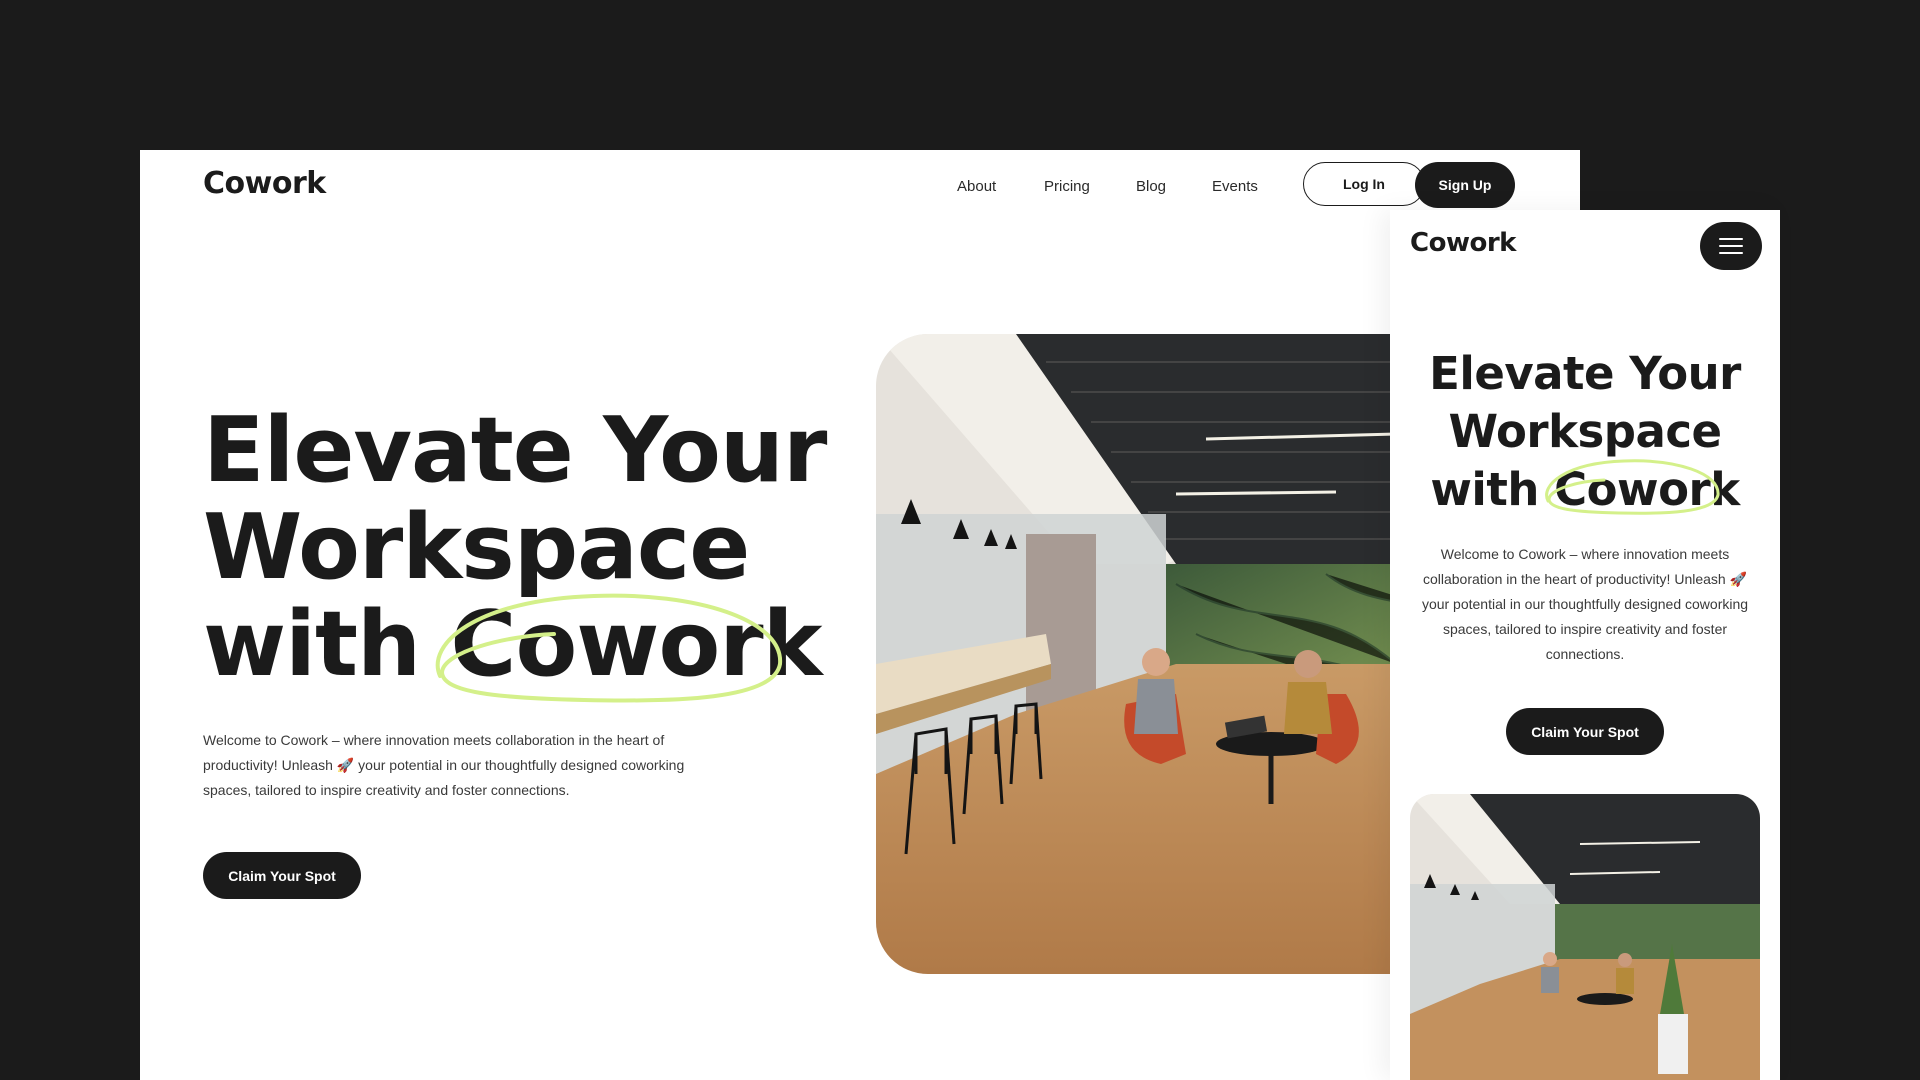 This screenshot has width=1920, height=1080. I want to click on hero-title-highlight: Cowork, so click(629, 648).